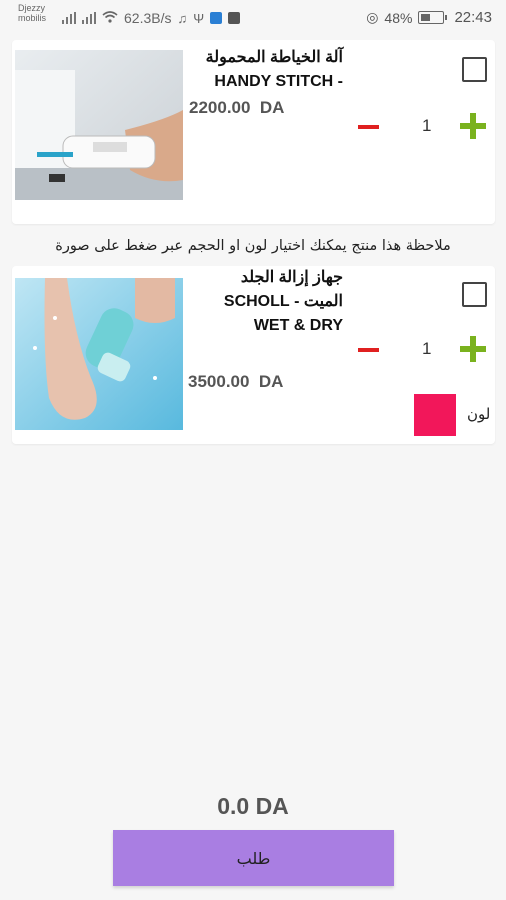 This screenshot has width=506, height=900. What do you see at coordinates (32, 13) in the screenshot?
I see `carrier-name: Djezzy mobilis` at bounding box center [32, 13].